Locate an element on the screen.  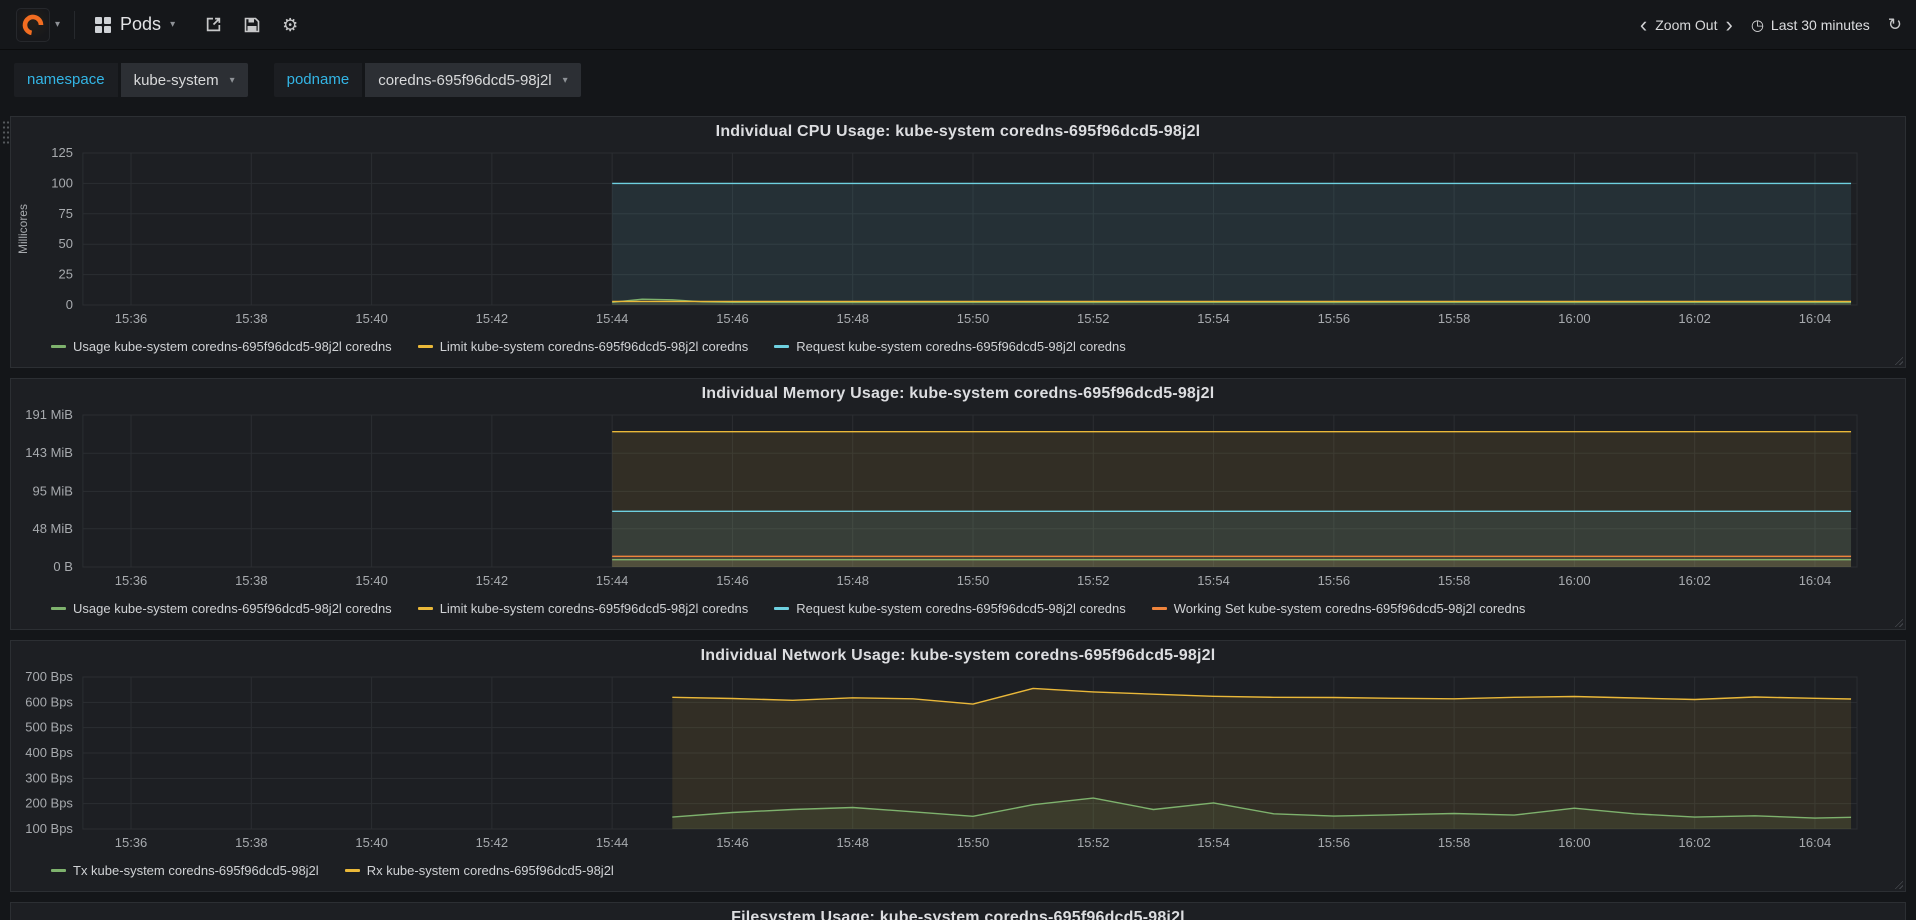
svg-text: 400 Bps is located at coordinates (49, 752).